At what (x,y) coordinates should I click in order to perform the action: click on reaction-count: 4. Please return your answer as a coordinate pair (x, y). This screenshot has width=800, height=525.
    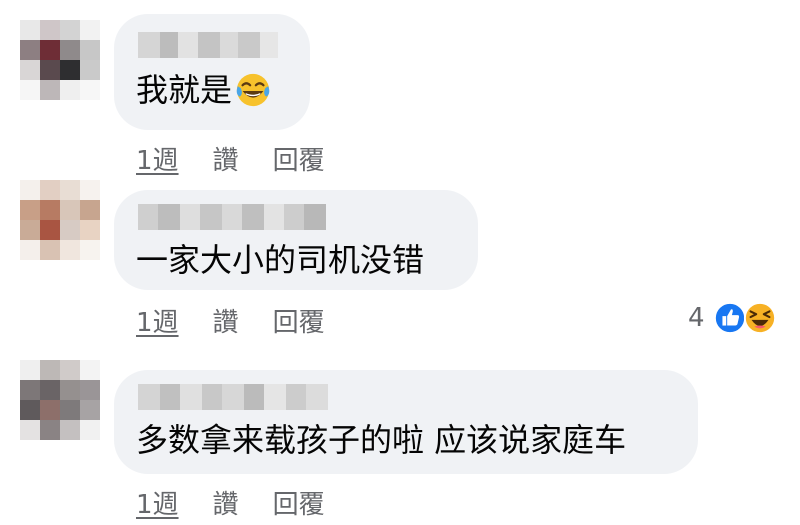
    Looking at the image, I should click on (696, 318).